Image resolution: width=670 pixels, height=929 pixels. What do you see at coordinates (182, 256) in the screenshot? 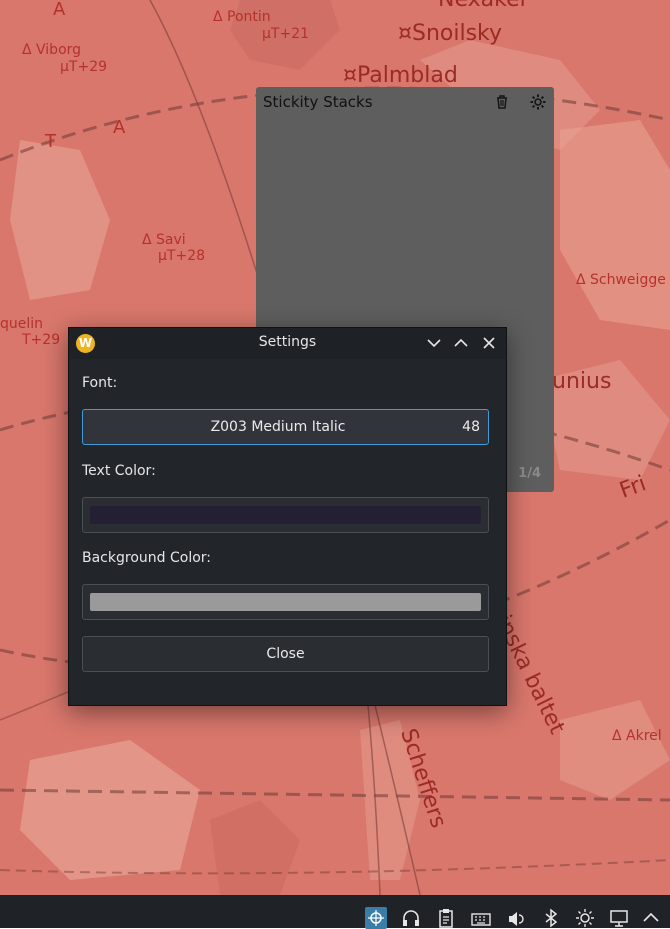
I see `map-label: µT+28` at bounding box center [182, 256].